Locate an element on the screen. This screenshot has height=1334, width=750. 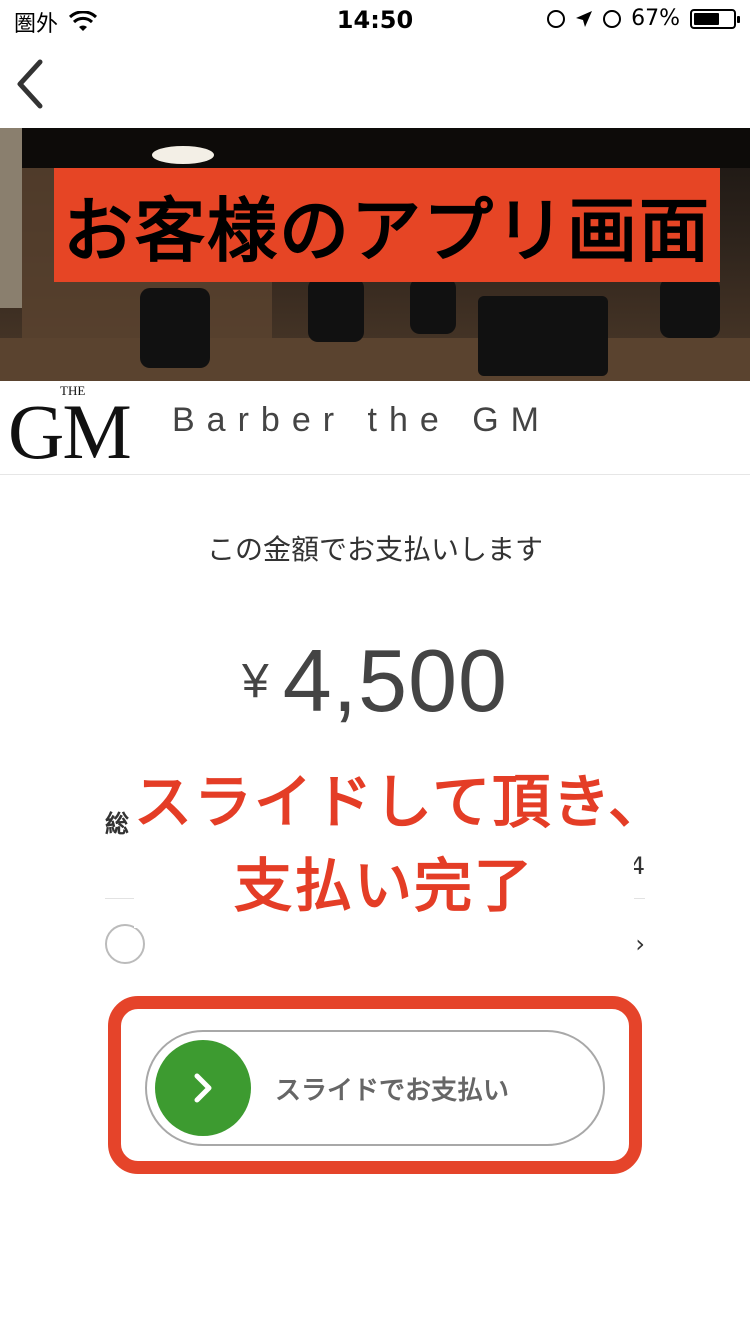
radio-icon is located at coordinates (125, 944).